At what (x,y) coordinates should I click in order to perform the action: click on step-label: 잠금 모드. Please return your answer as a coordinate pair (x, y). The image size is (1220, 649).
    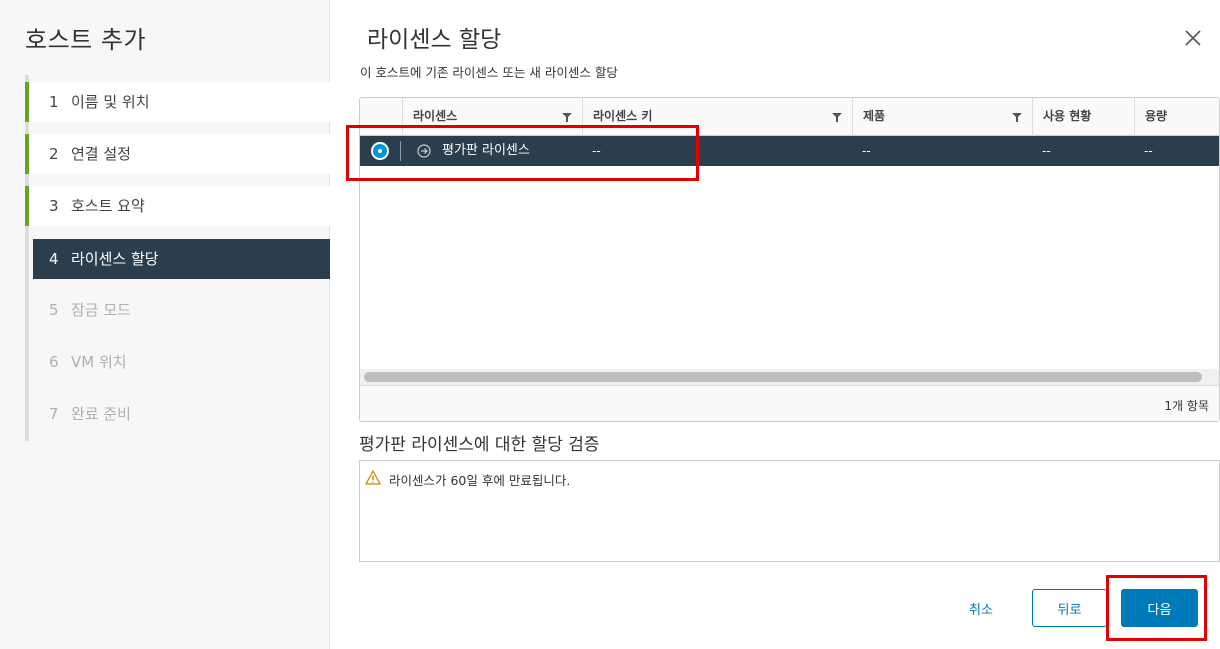
    Looking at the image, I should click on (101, 310).